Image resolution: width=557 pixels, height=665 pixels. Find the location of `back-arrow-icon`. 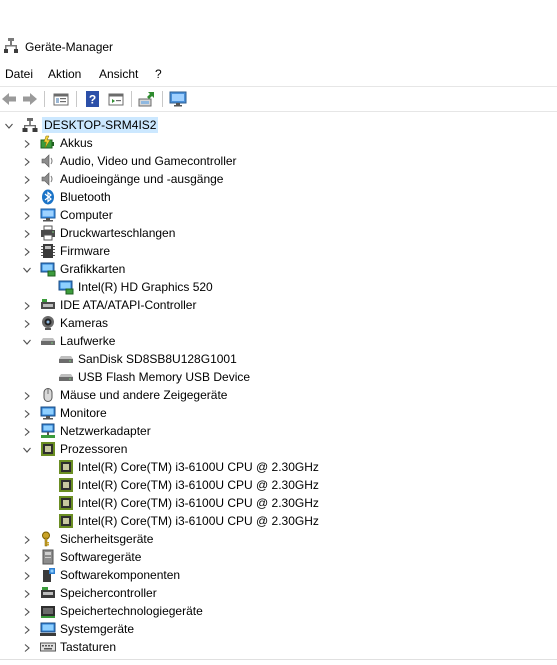

back-arrow-icon is located at coordinates (9, 99).